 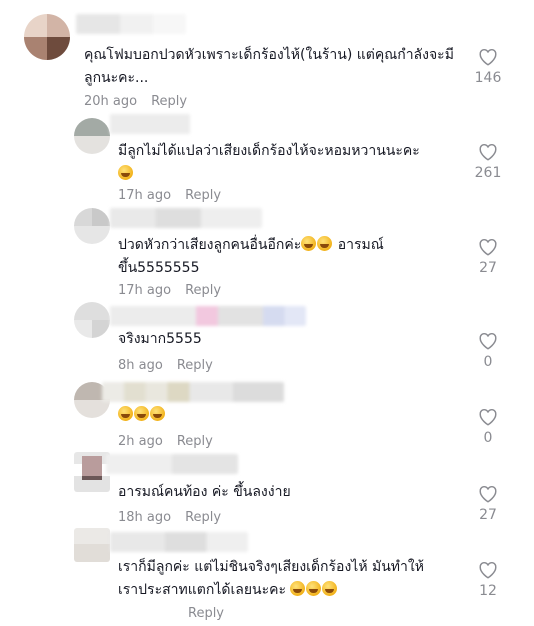 I want to click on like-count: 146, so click(x=488, y=78).